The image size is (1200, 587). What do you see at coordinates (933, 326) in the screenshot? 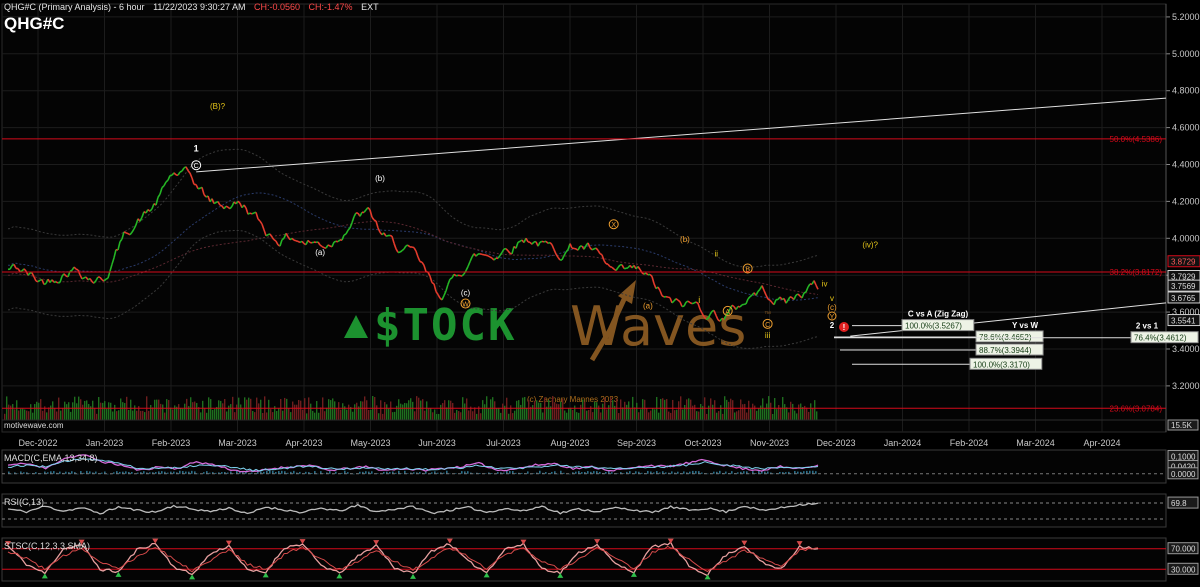
I see `projection-label: 100.0%(3.5267)` at bounding box center [933, 326].